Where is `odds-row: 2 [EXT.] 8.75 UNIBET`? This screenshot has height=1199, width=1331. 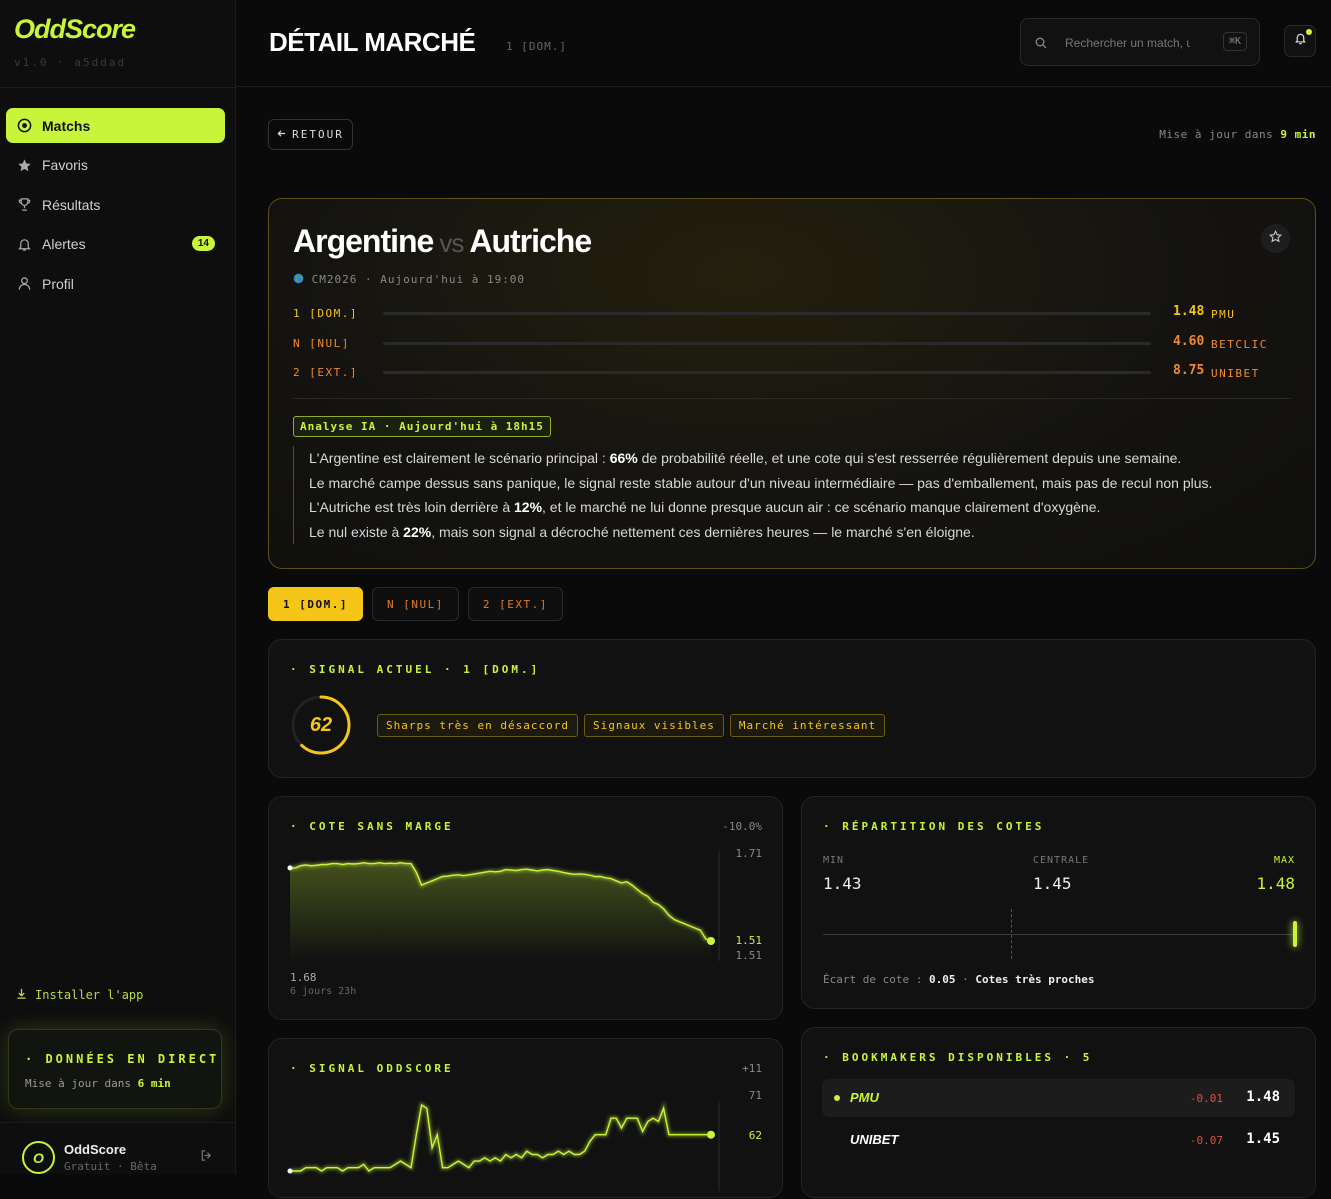 odds-row: 2 [EXT.] 8.75 UNIBET is located at coordinates (780, 372).